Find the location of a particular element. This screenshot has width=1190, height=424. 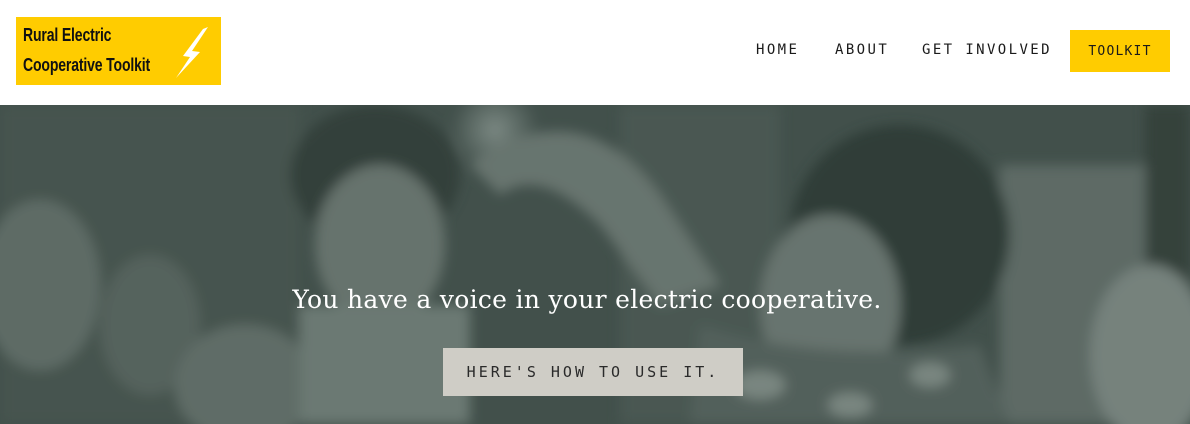

site-logo: Rural Electric Cooperative Toolkit is located at coordinates (118, 51).